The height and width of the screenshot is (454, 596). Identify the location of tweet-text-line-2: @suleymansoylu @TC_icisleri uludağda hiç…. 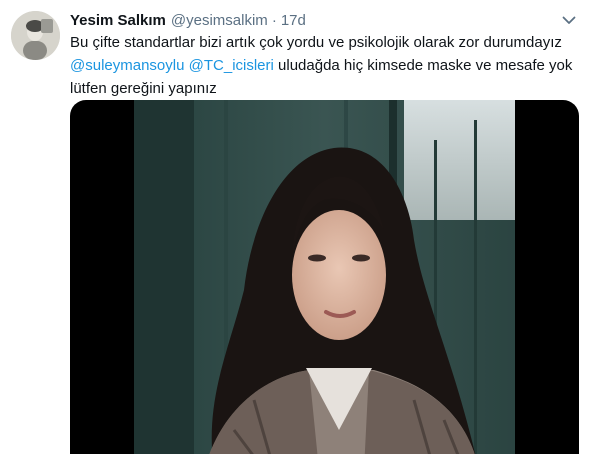
(327, 65).